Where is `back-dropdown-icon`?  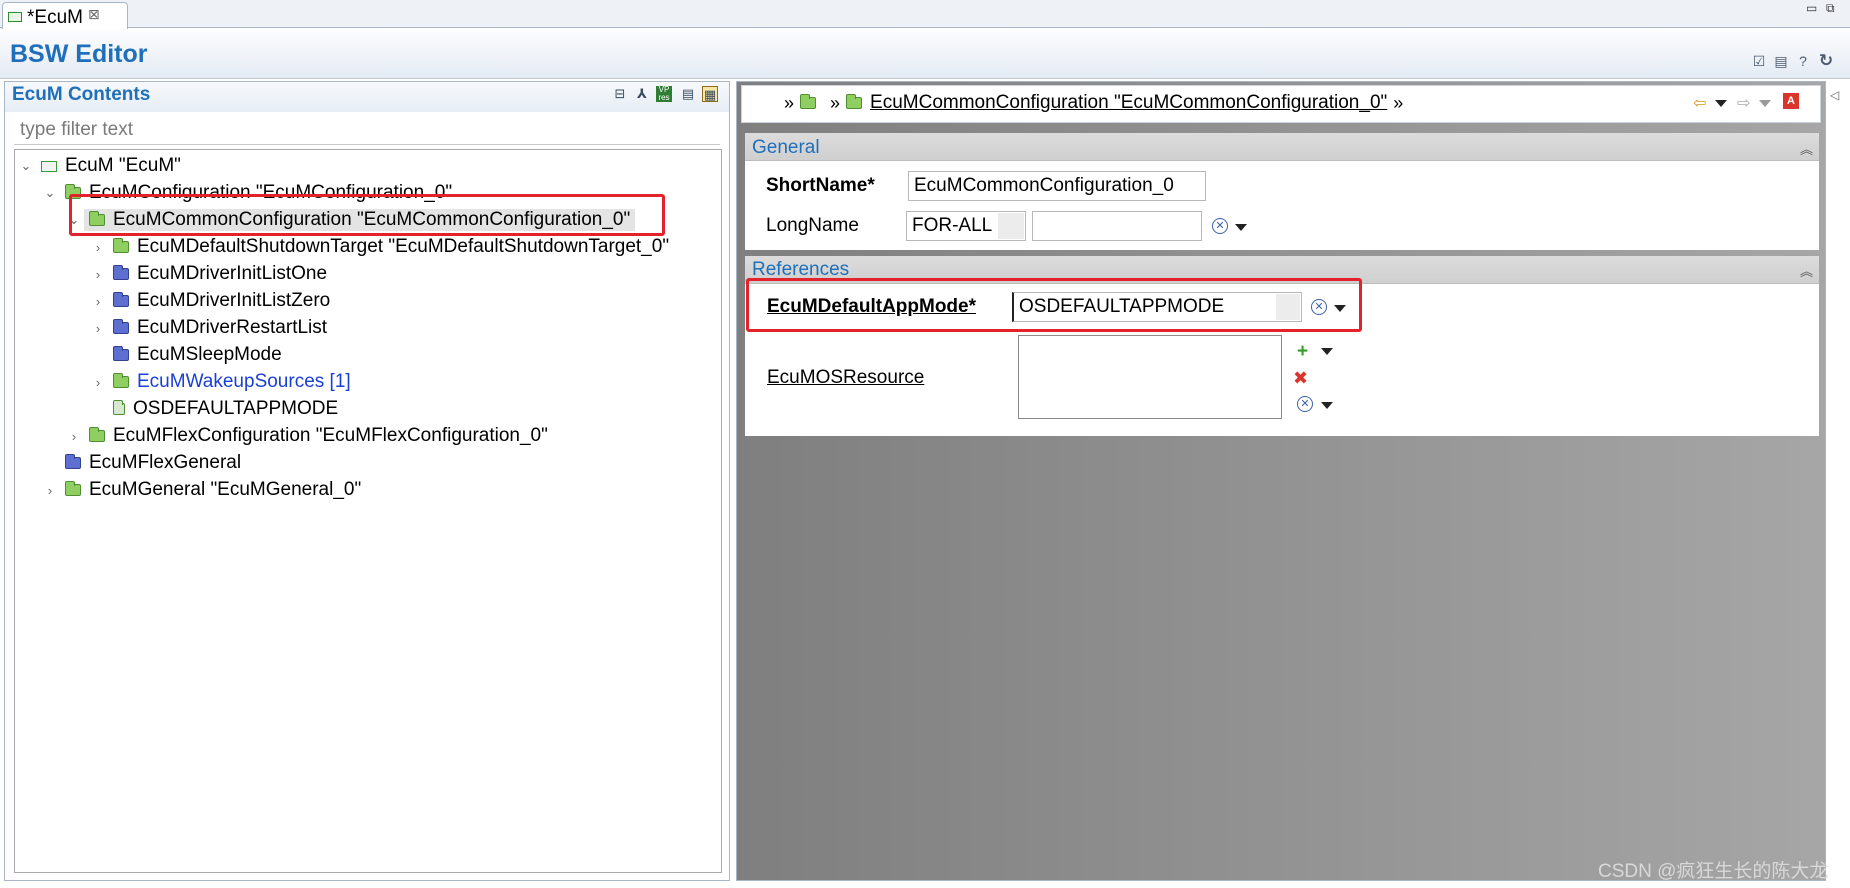
back-dropdown-icon is located at coordinates (1721, 103).